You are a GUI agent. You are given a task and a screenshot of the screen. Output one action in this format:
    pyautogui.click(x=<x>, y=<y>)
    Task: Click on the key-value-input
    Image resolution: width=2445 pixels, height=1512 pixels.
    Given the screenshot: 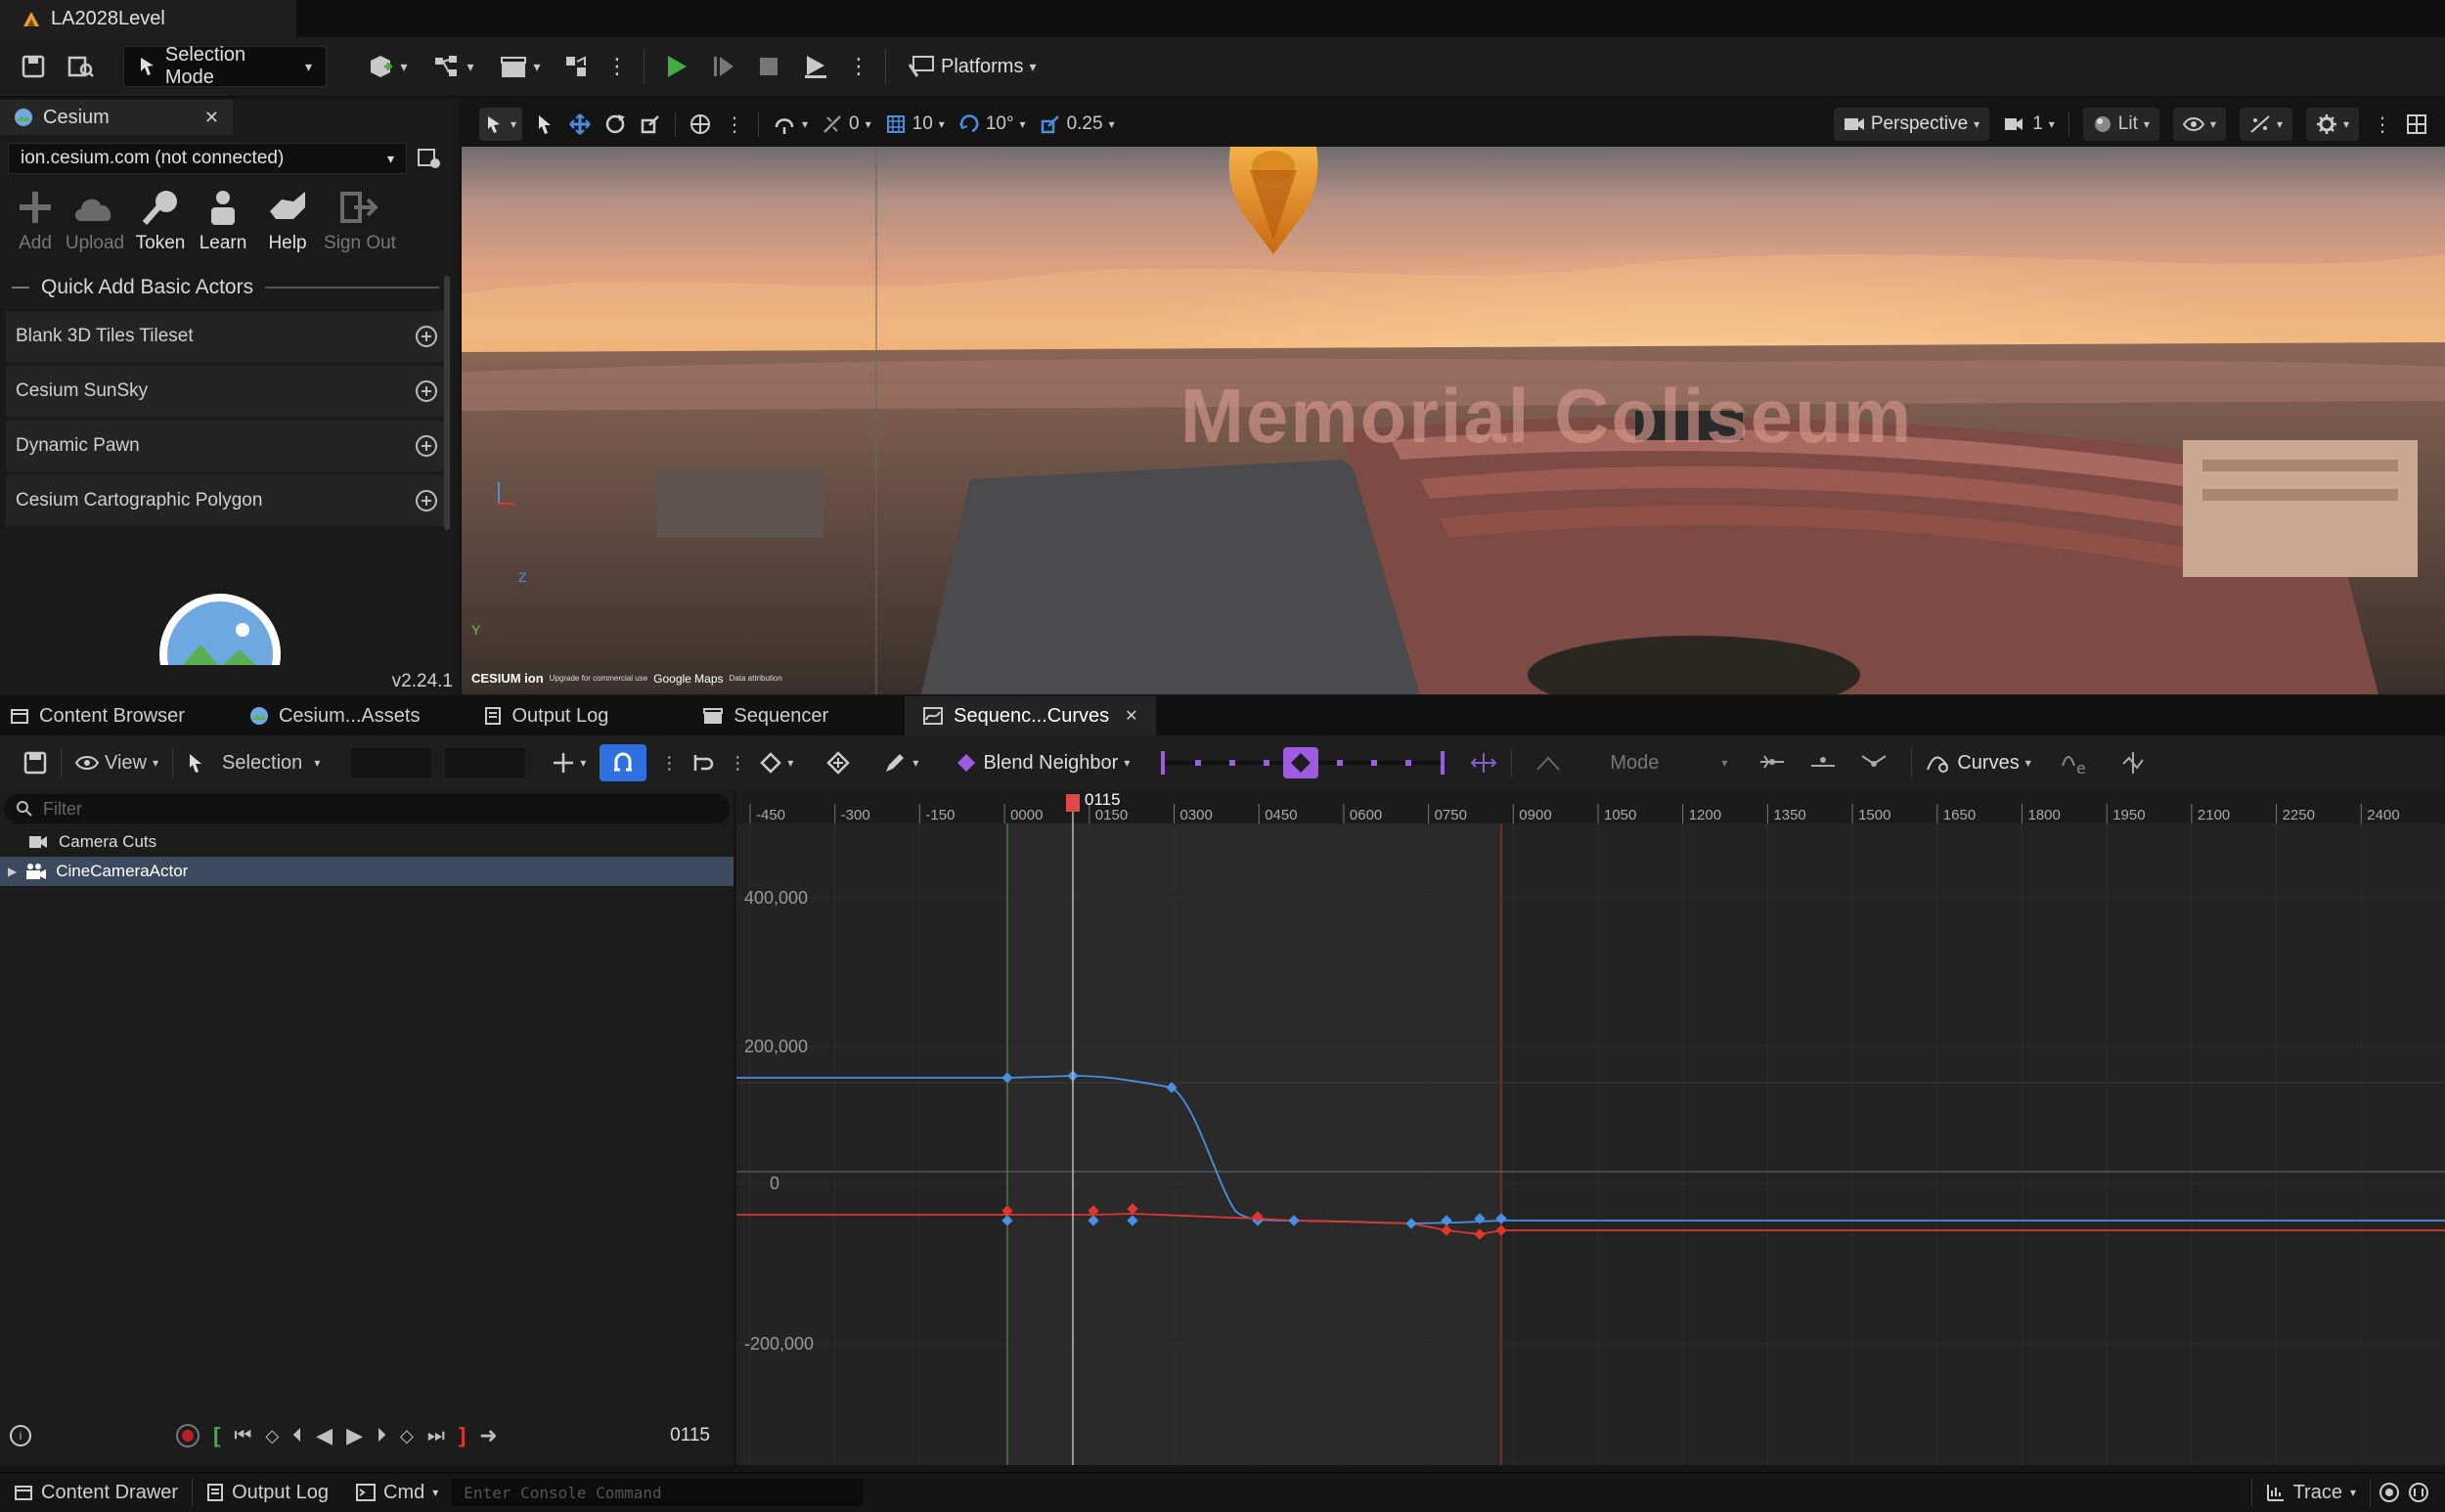 What is the action you would take?
    pyautogui.click(x=485, y=763)
    